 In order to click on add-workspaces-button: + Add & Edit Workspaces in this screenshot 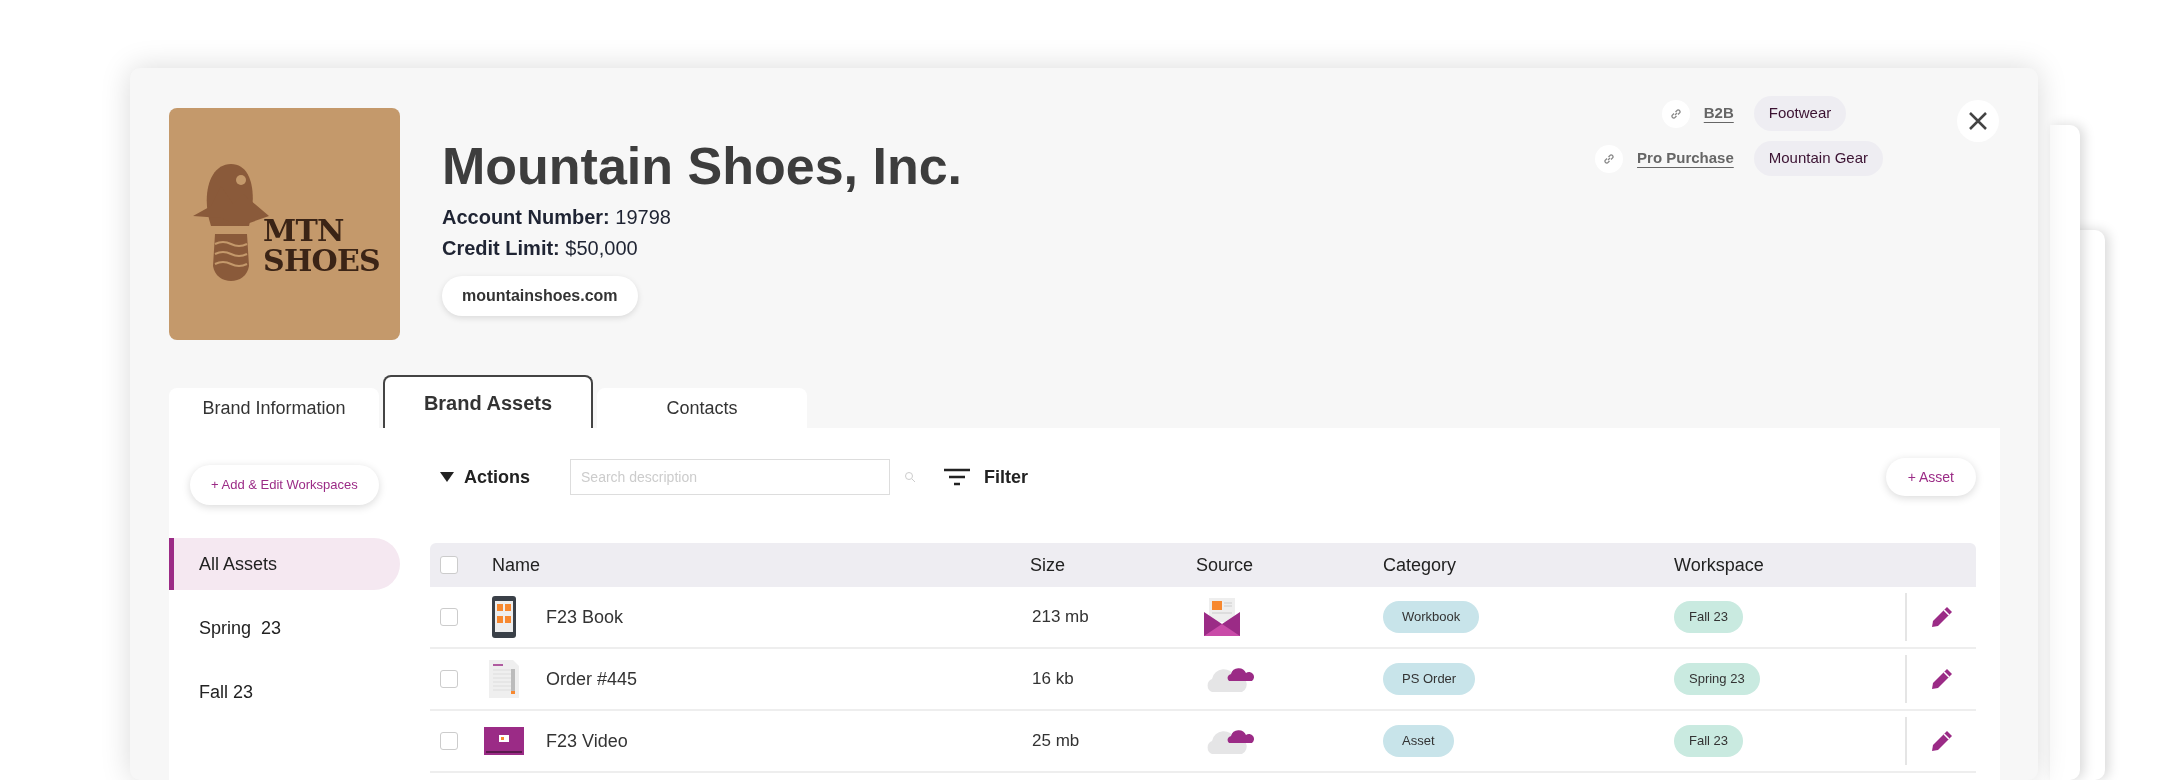, I will do `click(284, 485)`.